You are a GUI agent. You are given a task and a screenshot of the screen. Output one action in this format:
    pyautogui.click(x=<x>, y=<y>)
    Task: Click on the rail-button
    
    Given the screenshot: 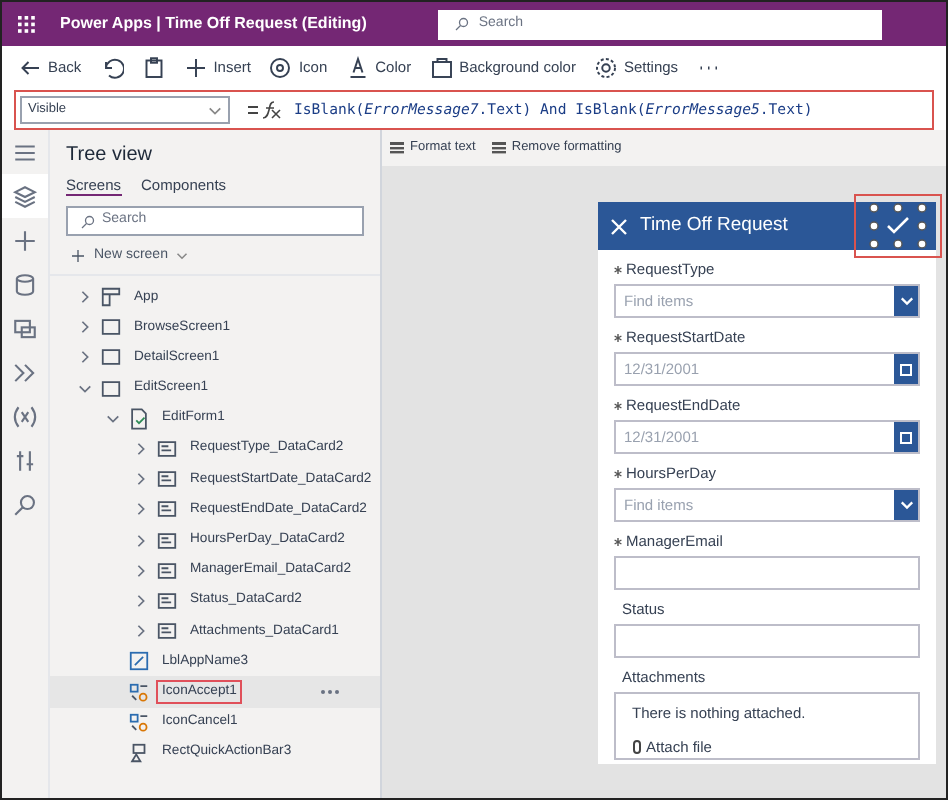 What is the action you would take?
    pyautogui.click(x=25, y=196)
    